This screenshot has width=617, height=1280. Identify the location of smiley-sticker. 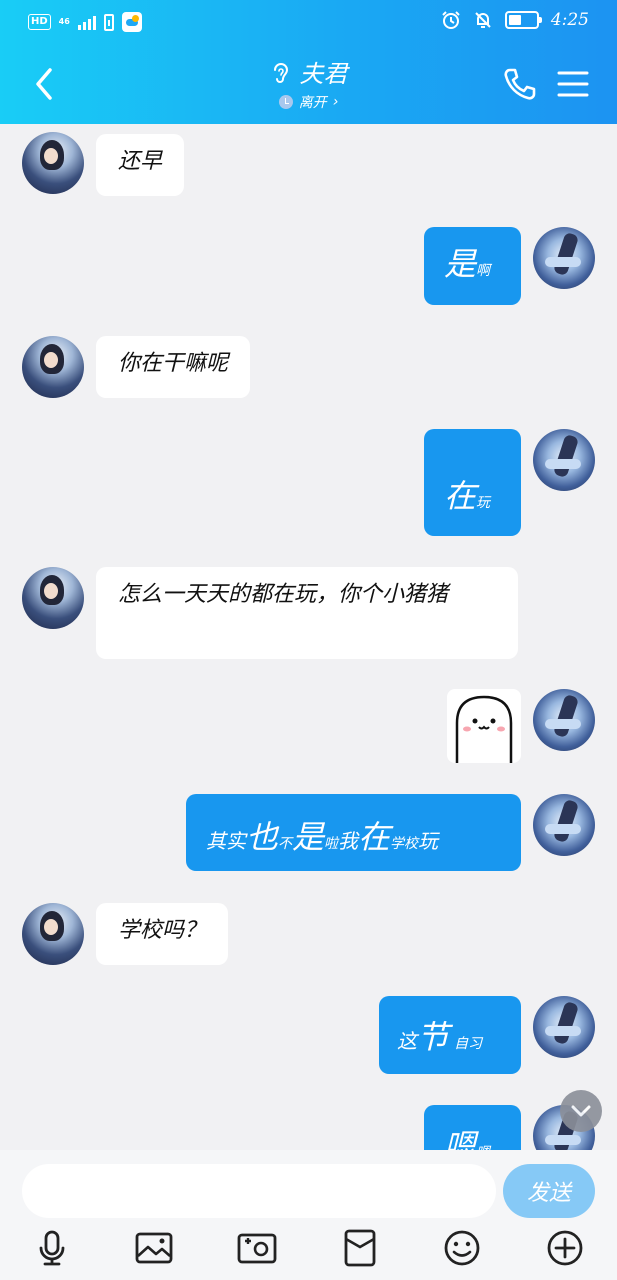
(484, 726).